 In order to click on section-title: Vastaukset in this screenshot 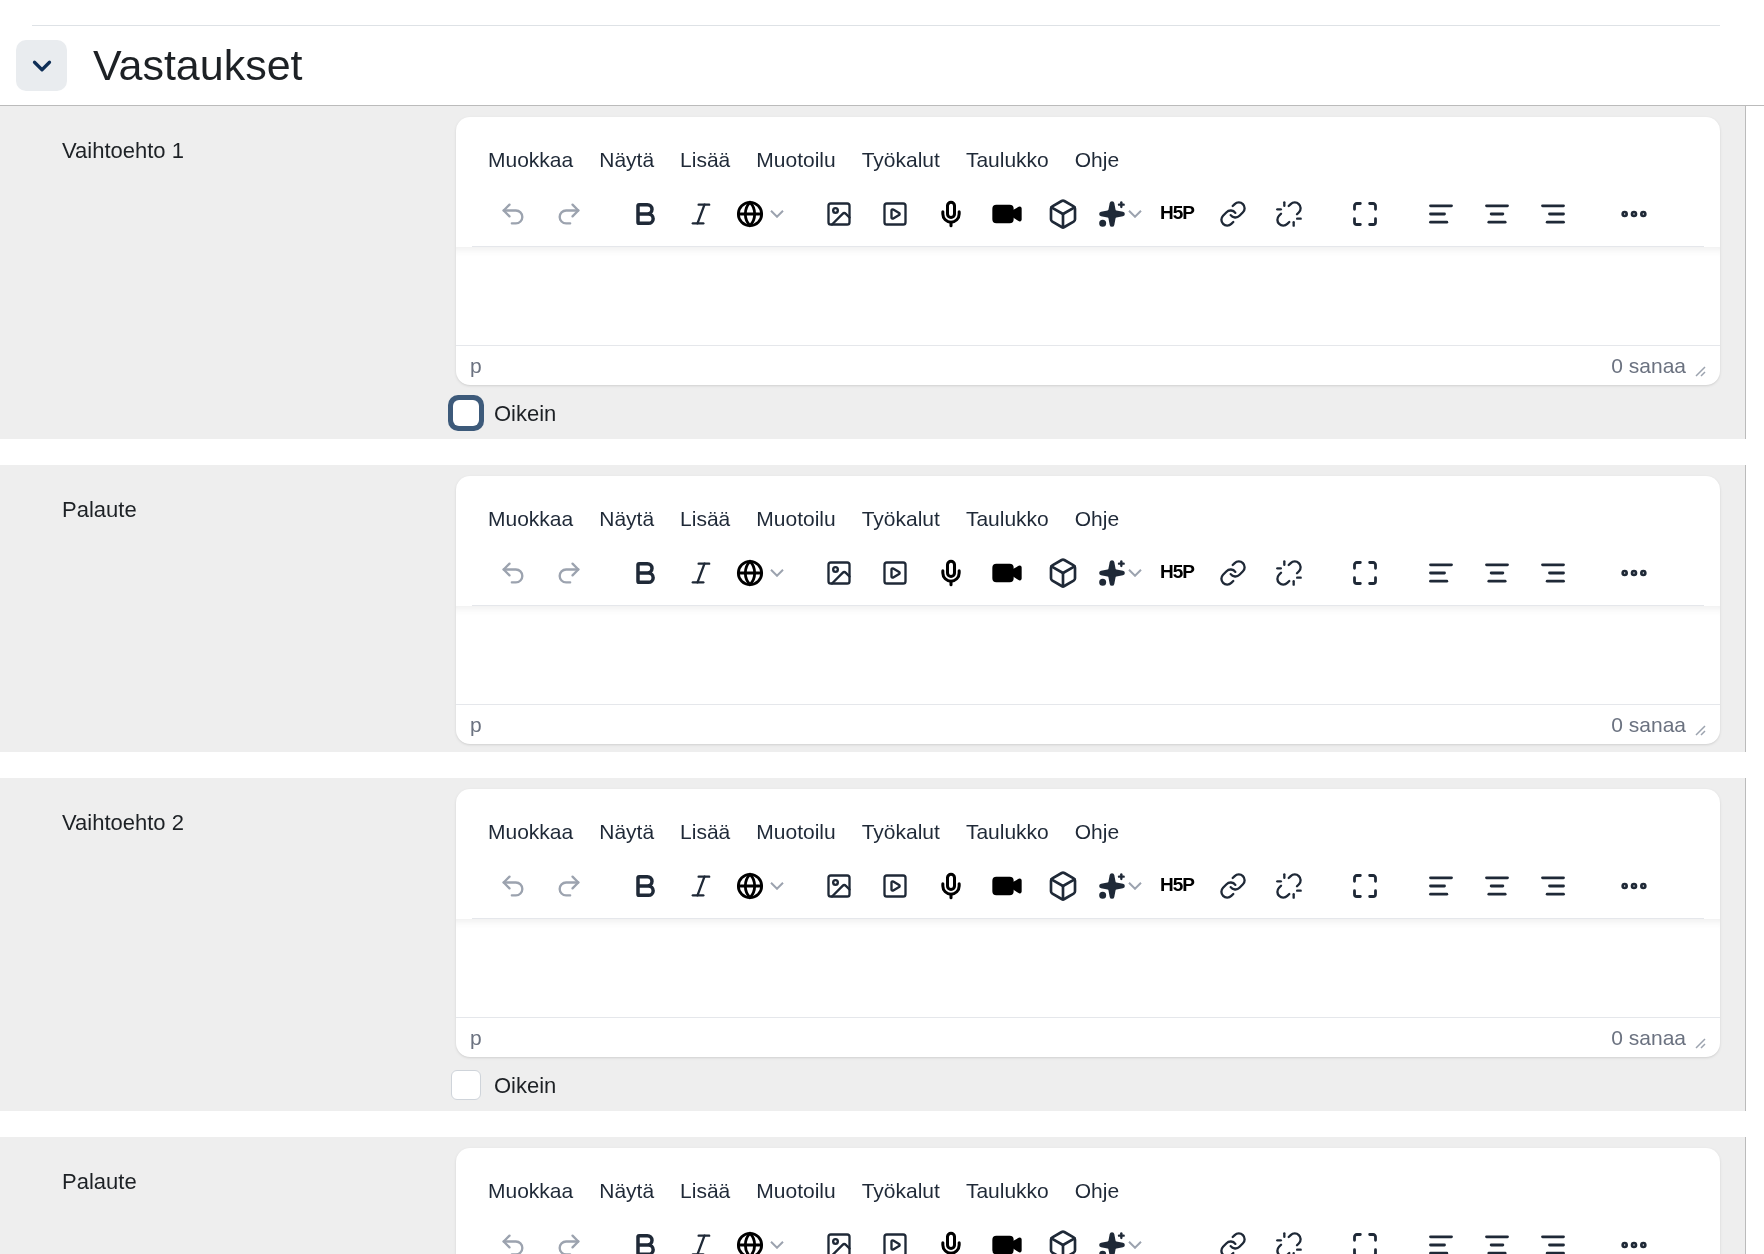, I will do `click(198, 66)`.